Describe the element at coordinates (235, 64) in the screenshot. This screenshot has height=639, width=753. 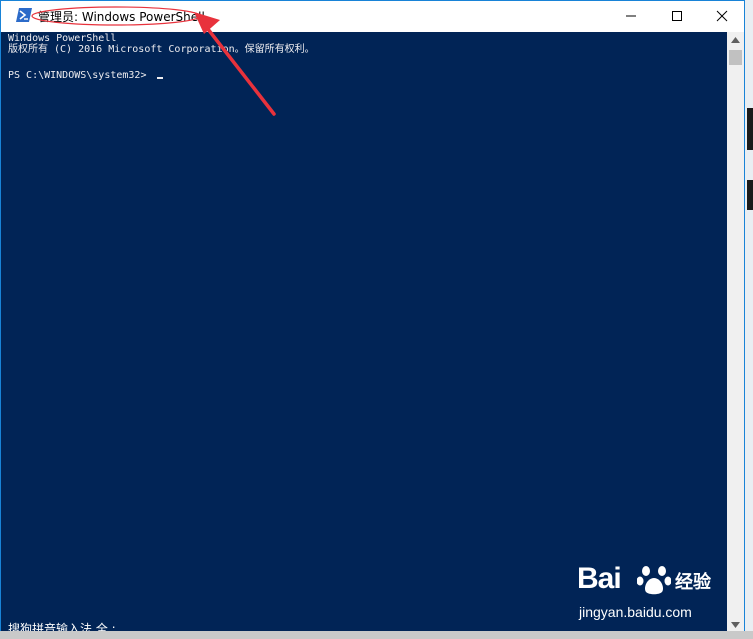
I see `annotation-arrow-icon` at that location.